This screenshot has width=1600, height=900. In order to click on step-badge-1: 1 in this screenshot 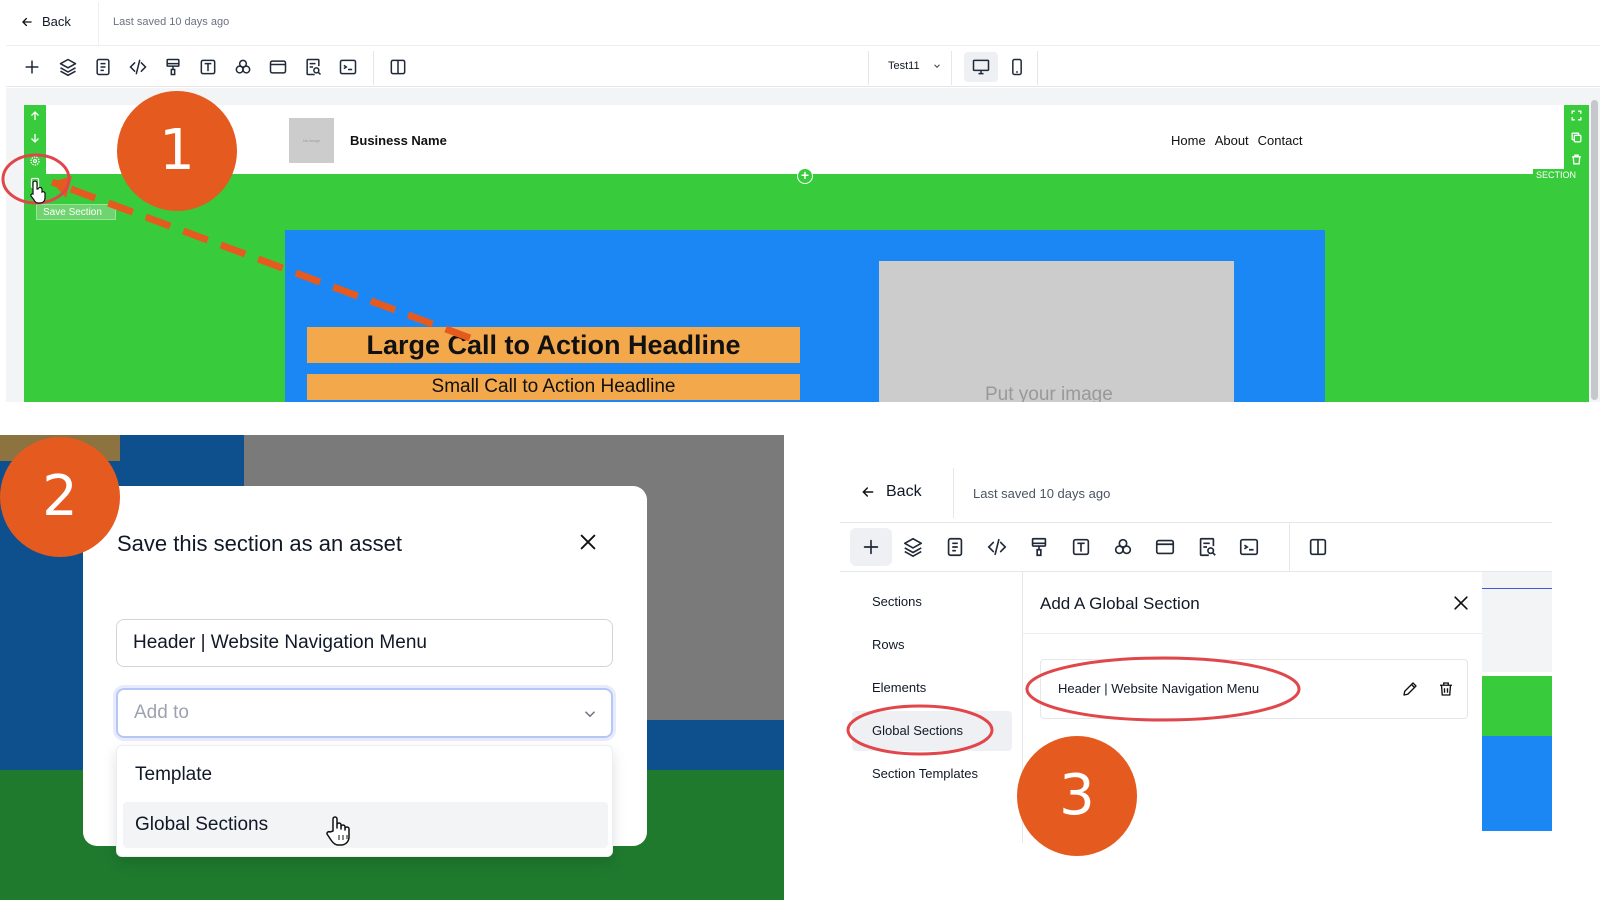, I will do `click(177, 151)`.